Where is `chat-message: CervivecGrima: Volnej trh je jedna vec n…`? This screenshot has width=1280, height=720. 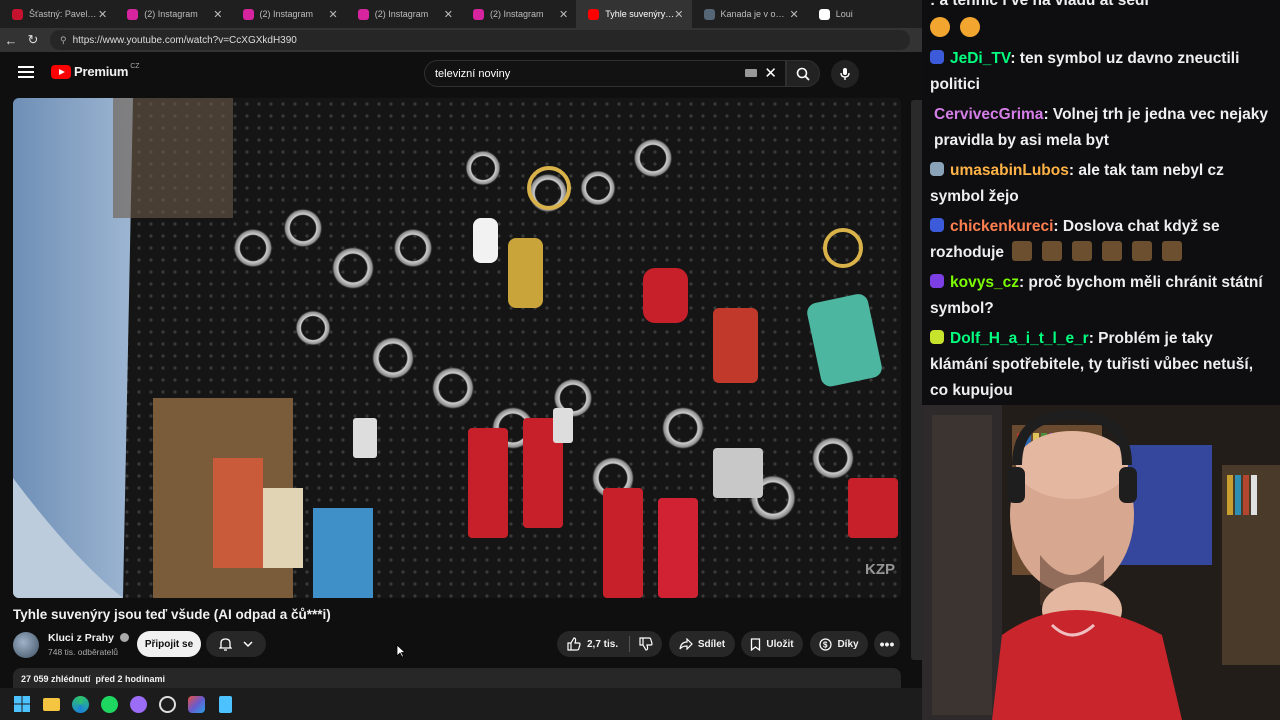
chat-message: CervivecGrima: Volnej trh je jedna vec n… is located at coordinates (1101, 128).